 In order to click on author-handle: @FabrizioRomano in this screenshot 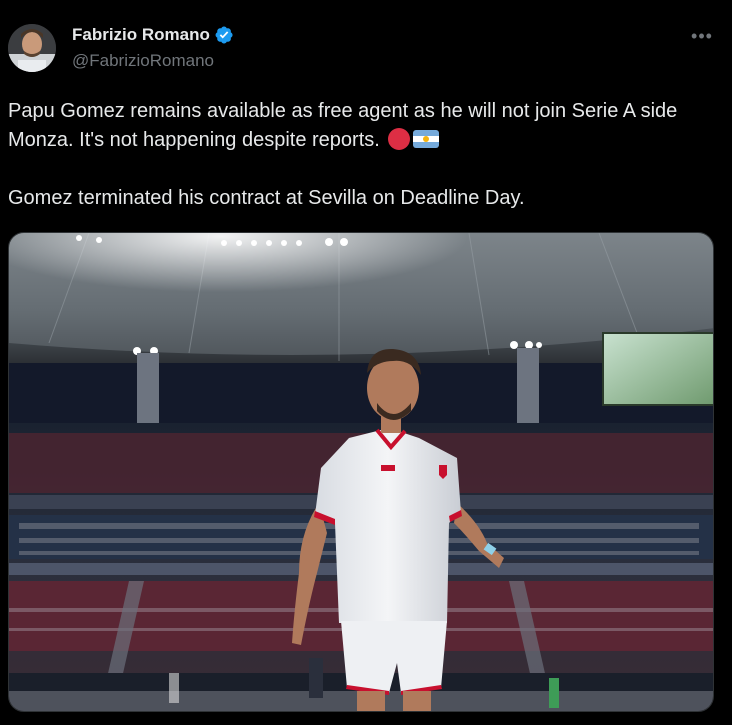, I will do `click(143, 61)`.